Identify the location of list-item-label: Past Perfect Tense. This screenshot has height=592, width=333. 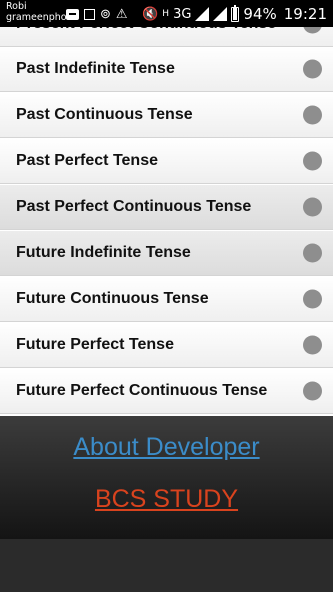
(87, 160).